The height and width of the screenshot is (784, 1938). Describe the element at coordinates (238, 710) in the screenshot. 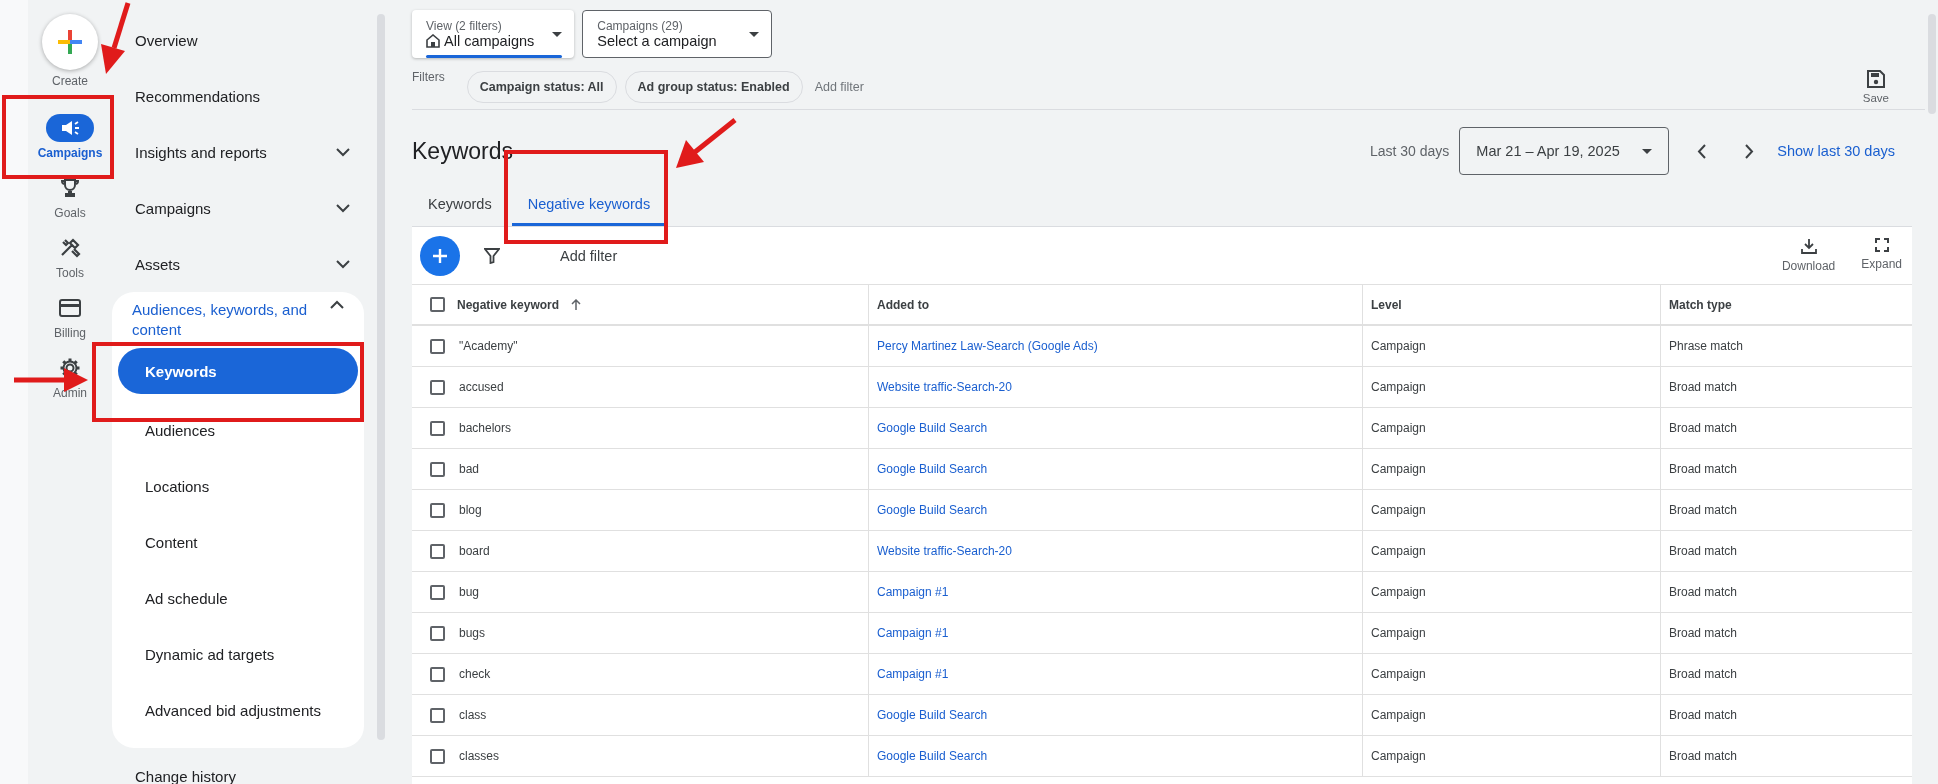

I see `nav-sub-item: Advanced bid adjustments` at that location.